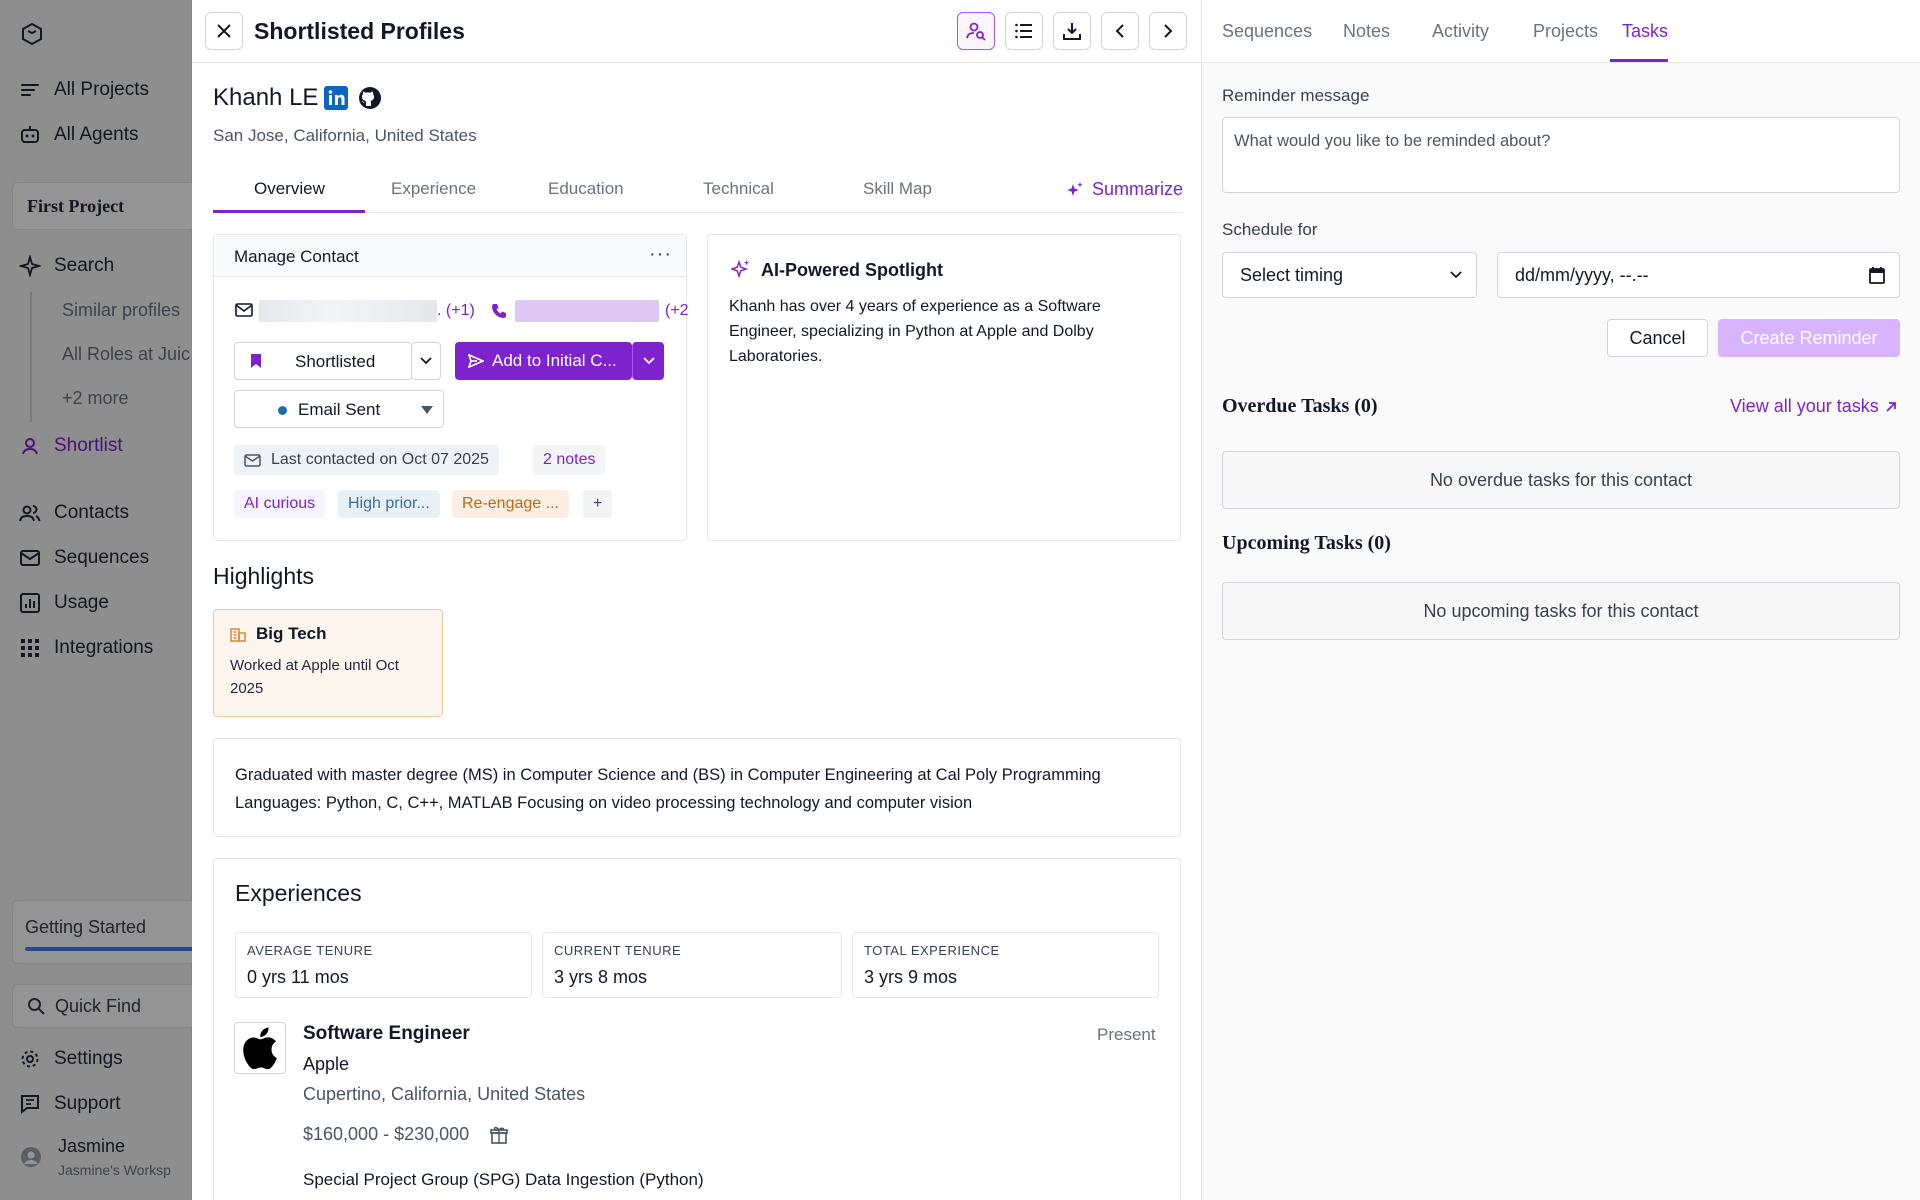  I want to click on stat-value: 3 yrs 8 mos, so click(601, 977).